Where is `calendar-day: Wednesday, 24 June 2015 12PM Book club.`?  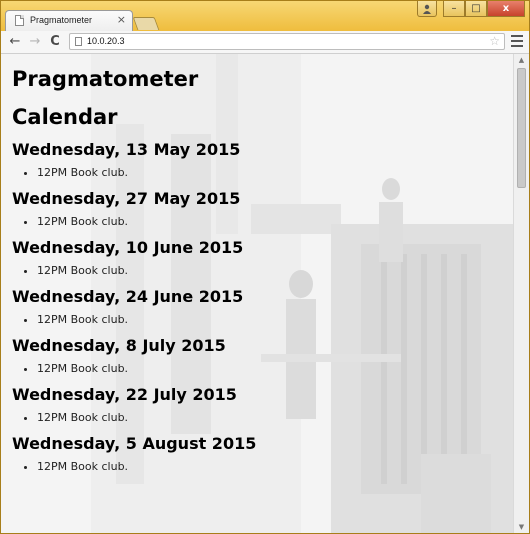
calendar-day: Wednesday, 24 June 2015 12PM Book club. is located at coordinates (262, 307).